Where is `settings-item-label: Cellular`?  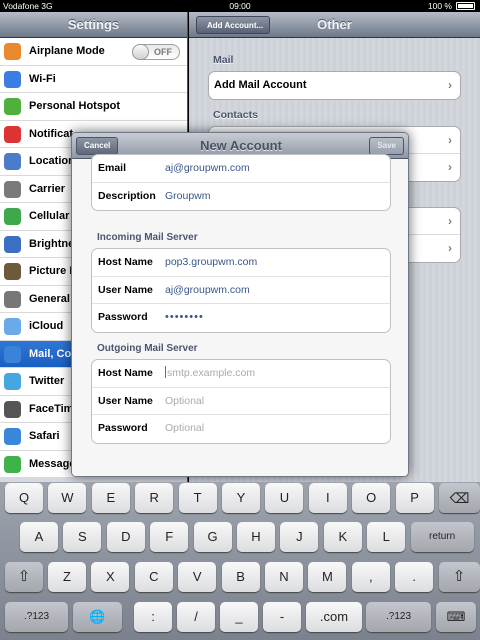
settings-item-label: Cellular is located at coordinates (49, 216).